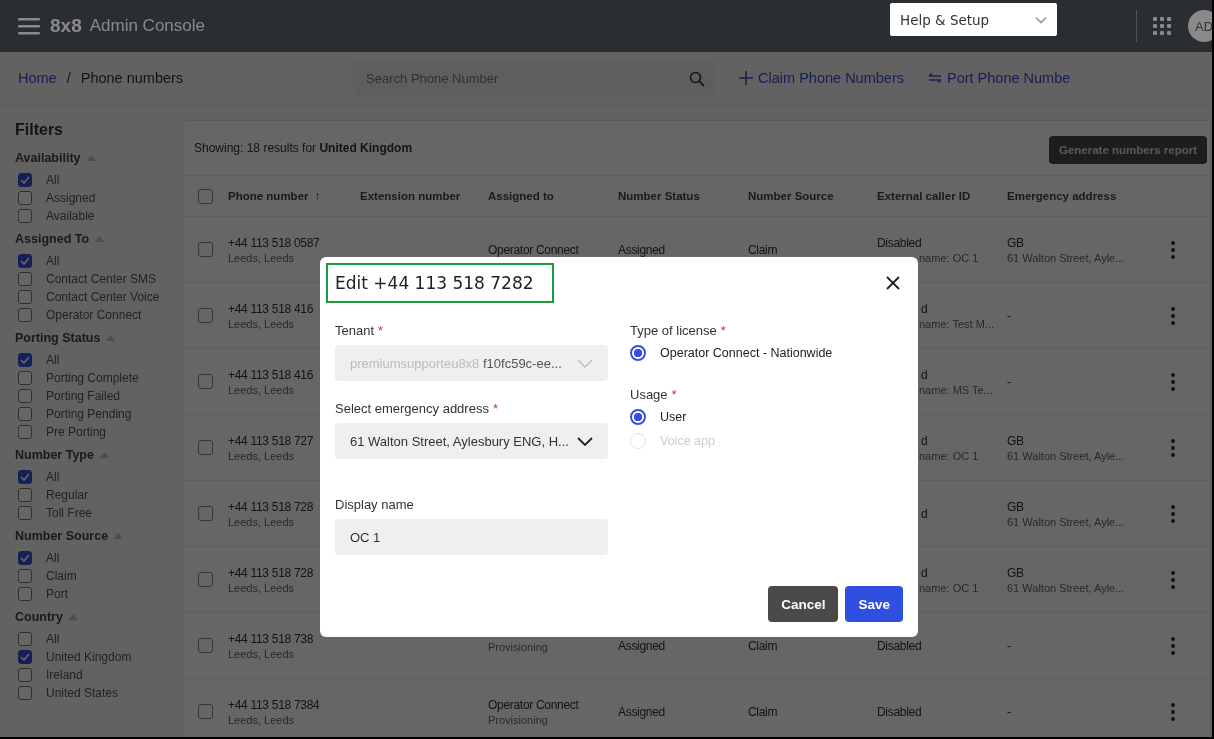 The height and width of the screenshot is (739, 1214). Describe the element at coordinates (1089, 196) in the screenshot. I see `column-header: Emergency address` at that location.